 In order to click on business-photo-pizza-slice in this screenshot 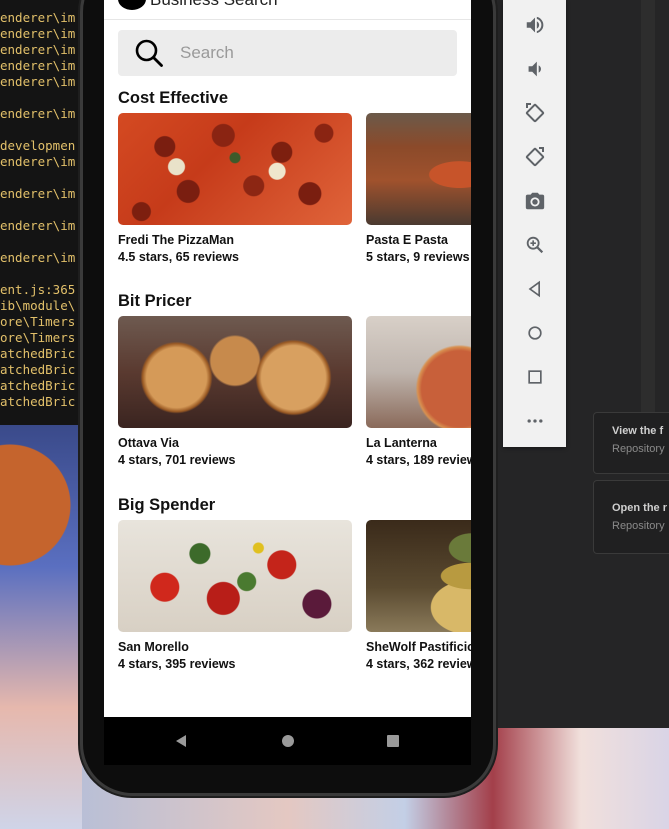, I will do `click(418, 372)`.